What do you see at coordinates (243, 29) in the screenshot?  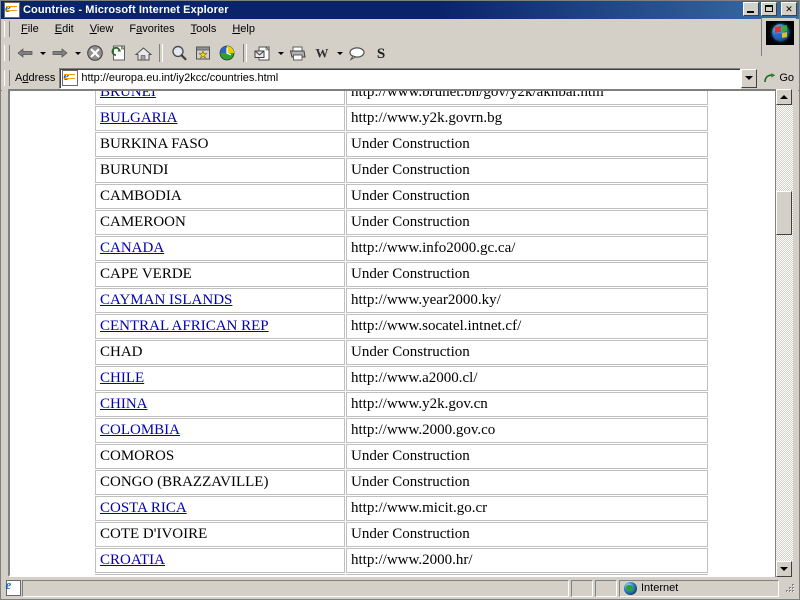 I see `menu-item-help: Help` at bounding box center [243, 29].